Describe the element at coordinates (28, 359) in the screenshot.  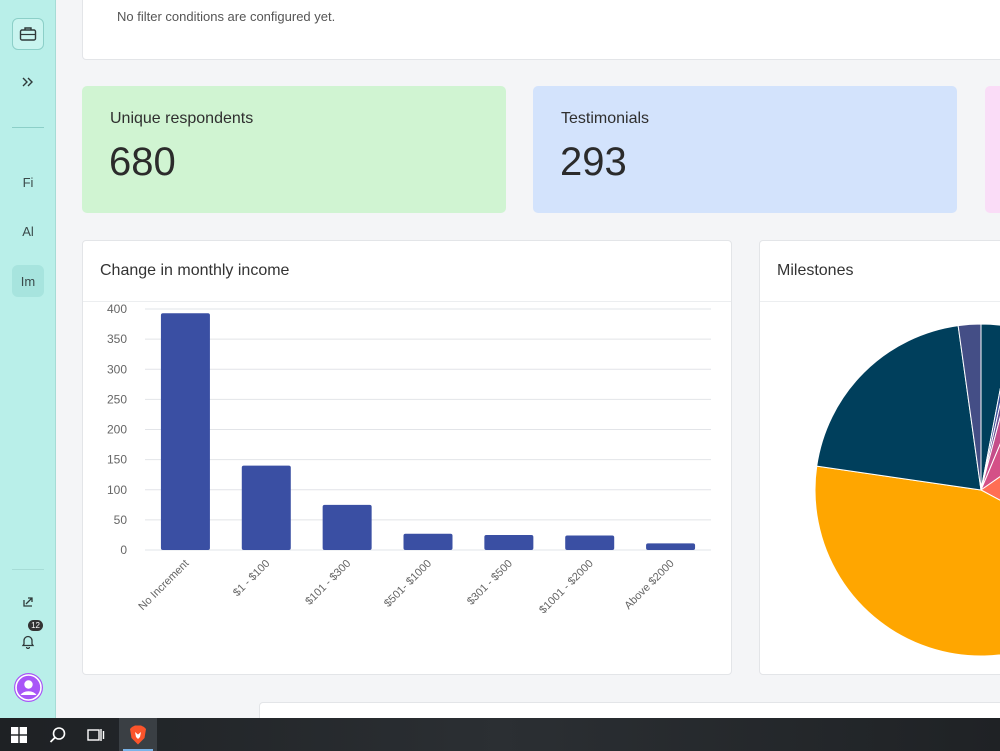
I see `sidebar: Fi Al Im 12` at that location.